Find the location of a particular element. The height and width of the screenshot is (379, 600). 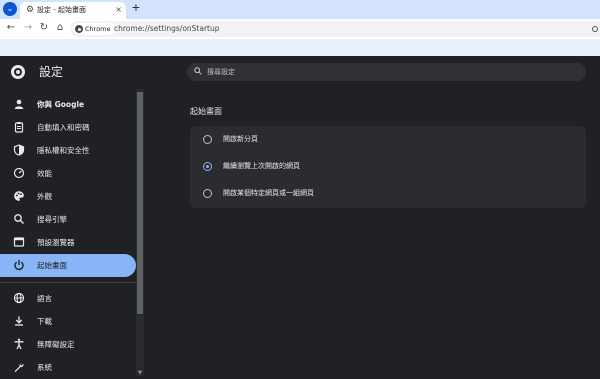

radio-button-checked is located at coordinates (207, 166).